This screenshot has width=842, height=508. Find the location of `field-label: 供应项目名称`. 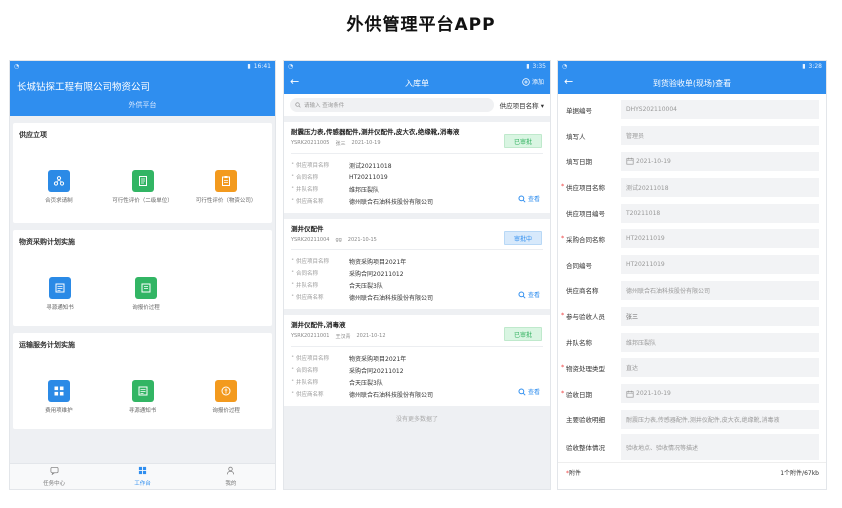

field-label: 供应项目名称 is located at coordinates (320, 261).